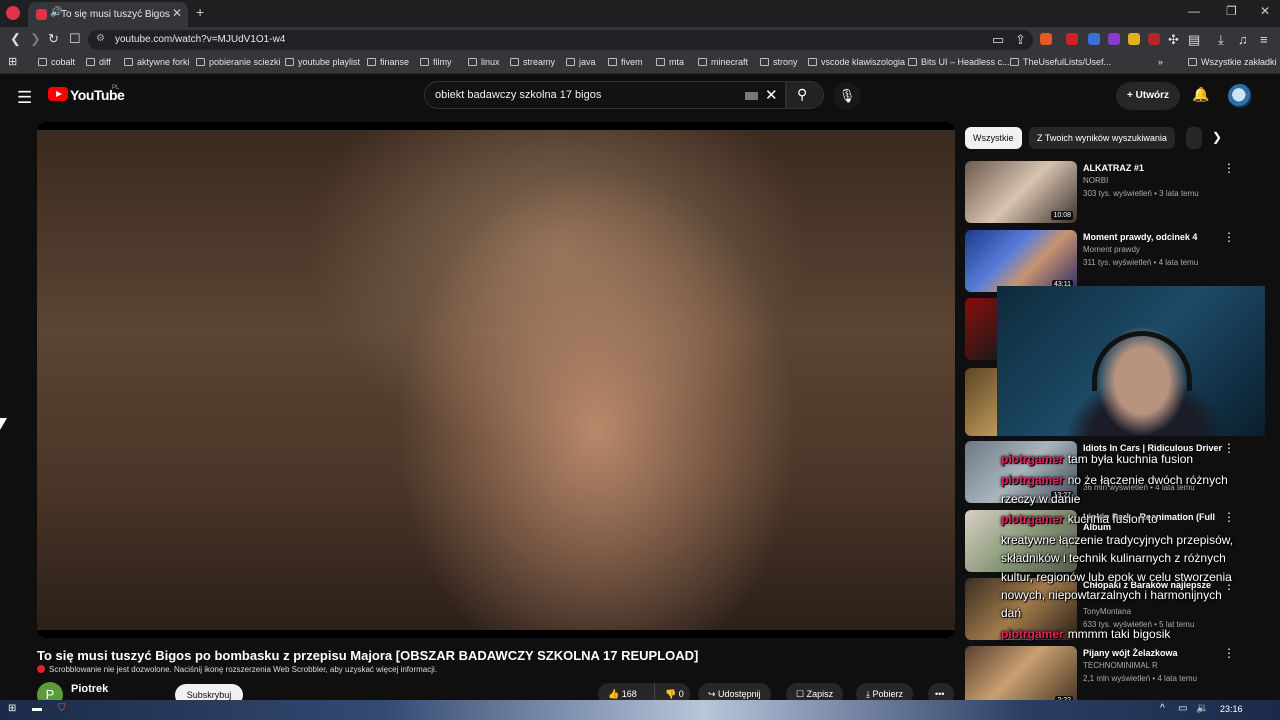 This screenshot has height=720, width=1280. I want to click on chip-more, so click(1194, 138).